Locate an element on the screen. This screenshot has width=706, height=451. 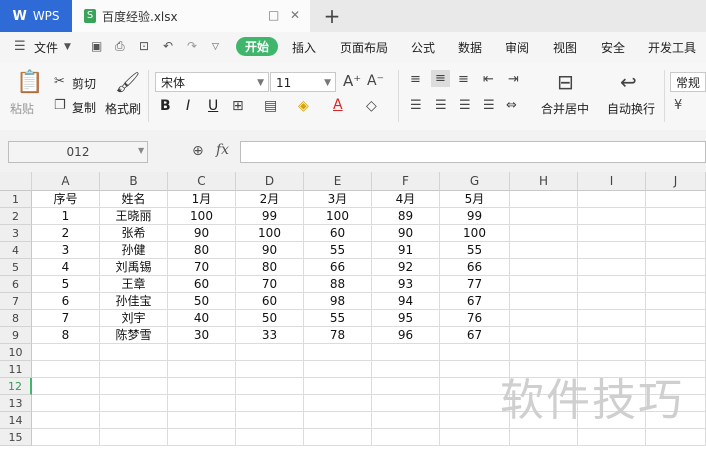
chevron-down-icon: ▼ is located at coordinates (67, 47).